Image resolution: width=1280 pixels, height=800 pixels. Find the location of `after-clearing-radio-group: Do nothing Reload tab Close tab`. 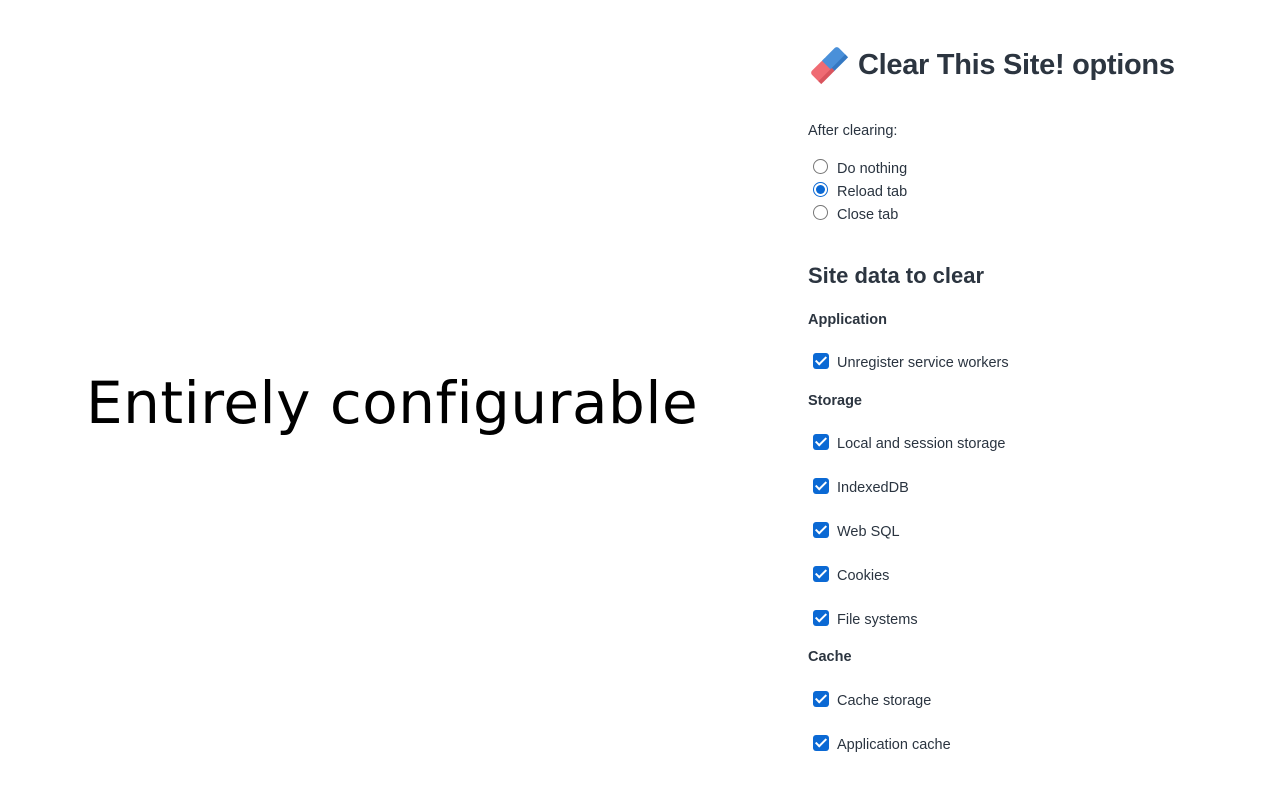

after-clearing-radio-group: Do nothing Reload tab Close tab is located at coordinates (860, 191).